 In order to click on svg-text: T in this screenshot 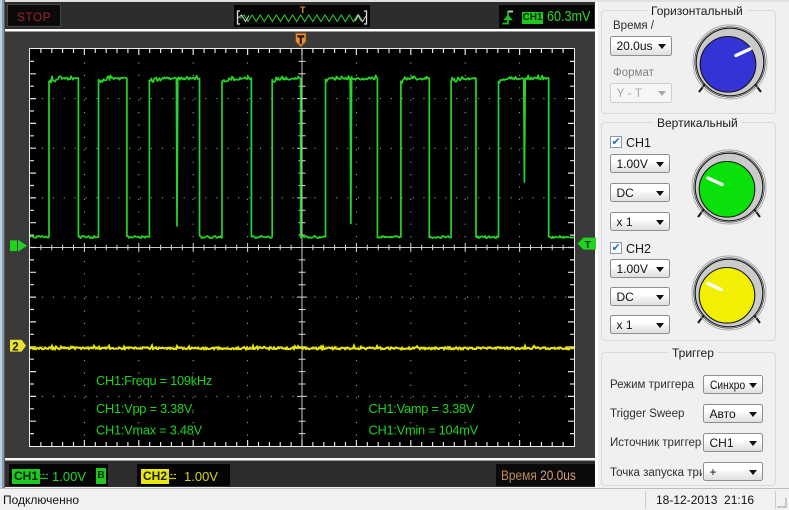, I will do `click(588, 245)`.